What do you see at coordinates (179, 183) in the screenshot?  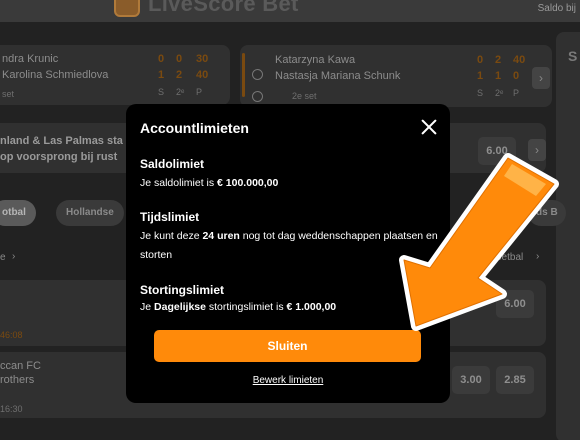 I see `saldo-text-pre: Je saldolimiet is` at bounding box center [179, 183].